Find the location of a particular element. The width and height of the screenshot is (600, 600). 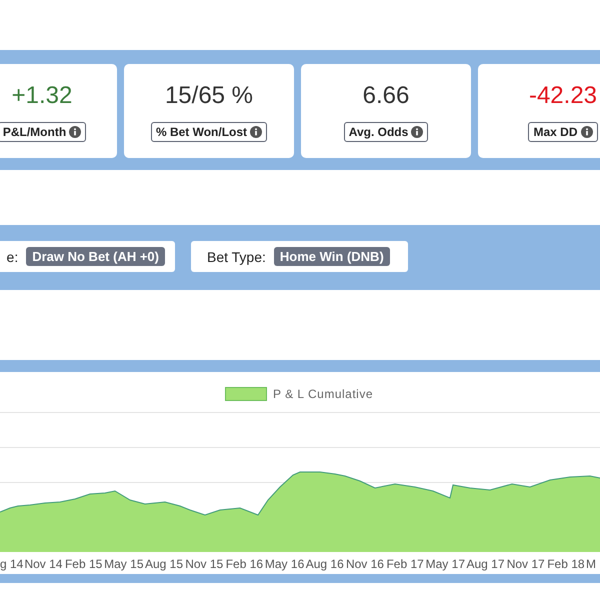

legend-swatch is located at coordinates (245, 394).